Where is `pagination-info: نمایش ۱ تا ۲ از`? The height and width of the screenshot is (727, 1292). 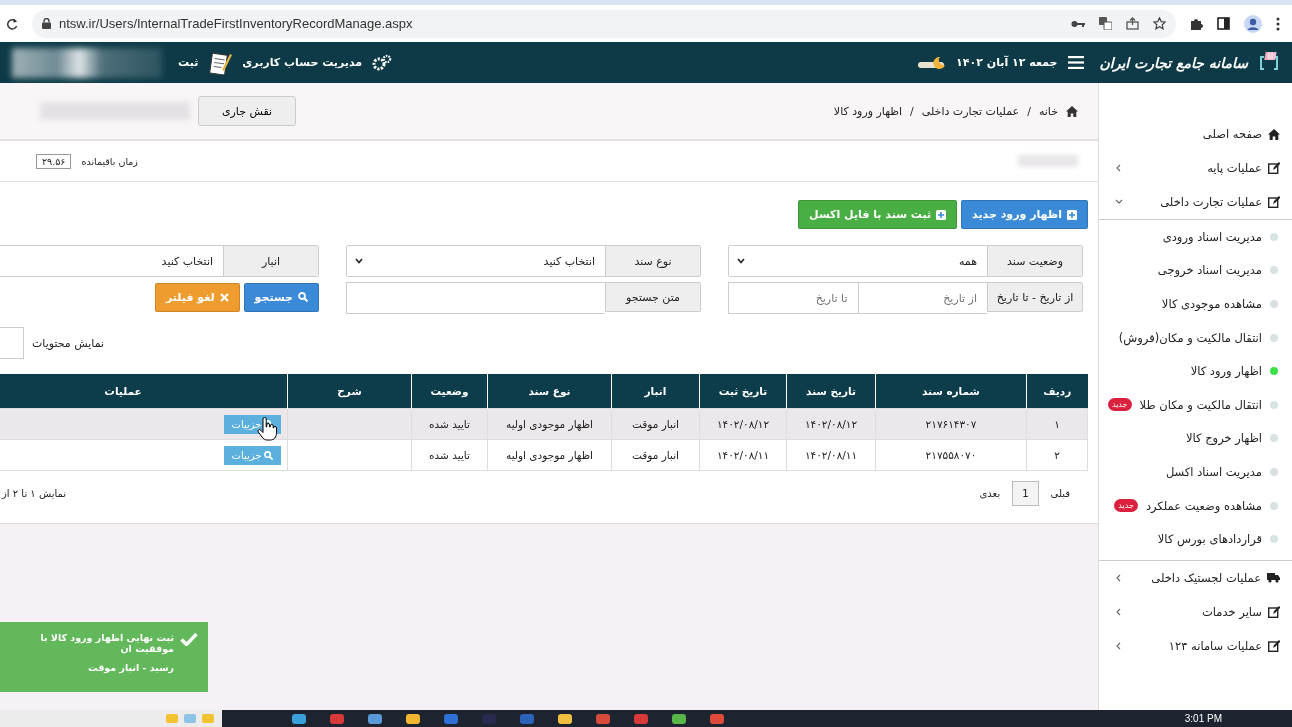
pagination-info: نمایش ۱ تا ۲ از is located at coordinates (34, 493).